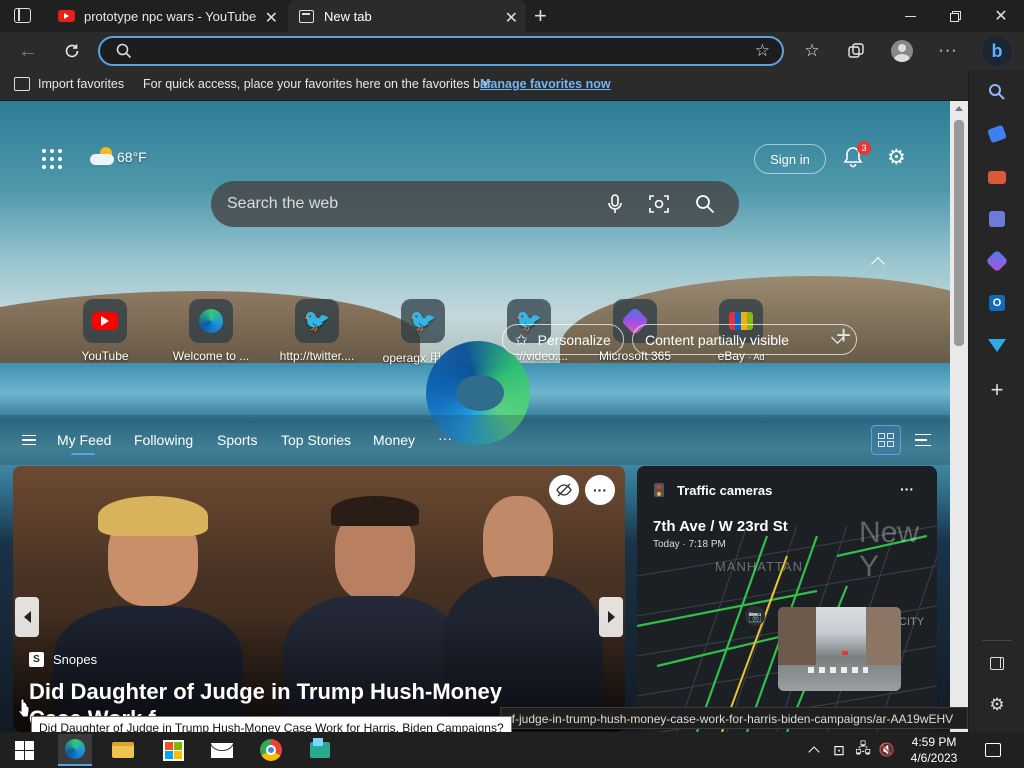 This screenshot has height=768, width=1024. What do you see at coordinates (907, 489) in the screenshot?
I see `traffic-card-more-icon: ···` at bounding box center [907, 489].